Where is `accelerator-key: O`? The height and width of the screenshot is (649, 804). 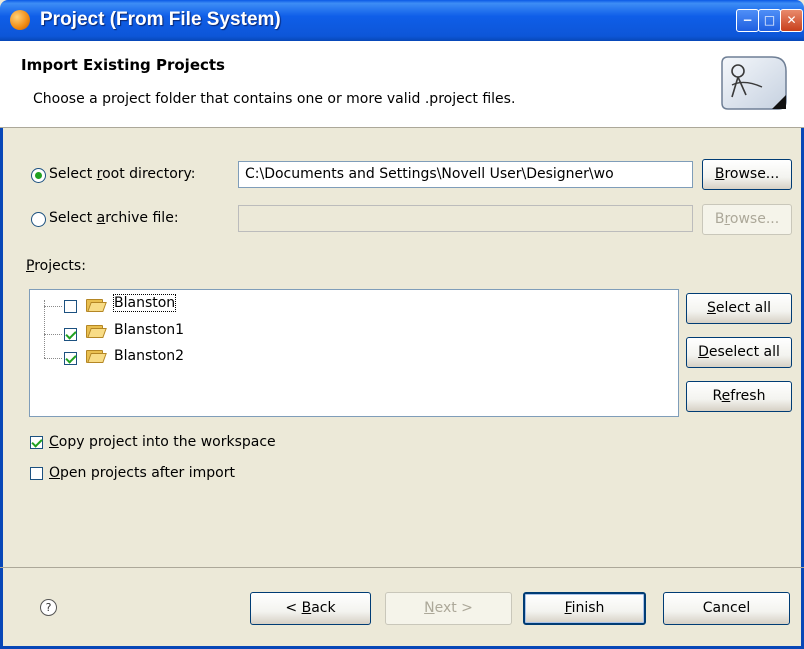
accelerator-key: O is located at coordinates (55, 473).